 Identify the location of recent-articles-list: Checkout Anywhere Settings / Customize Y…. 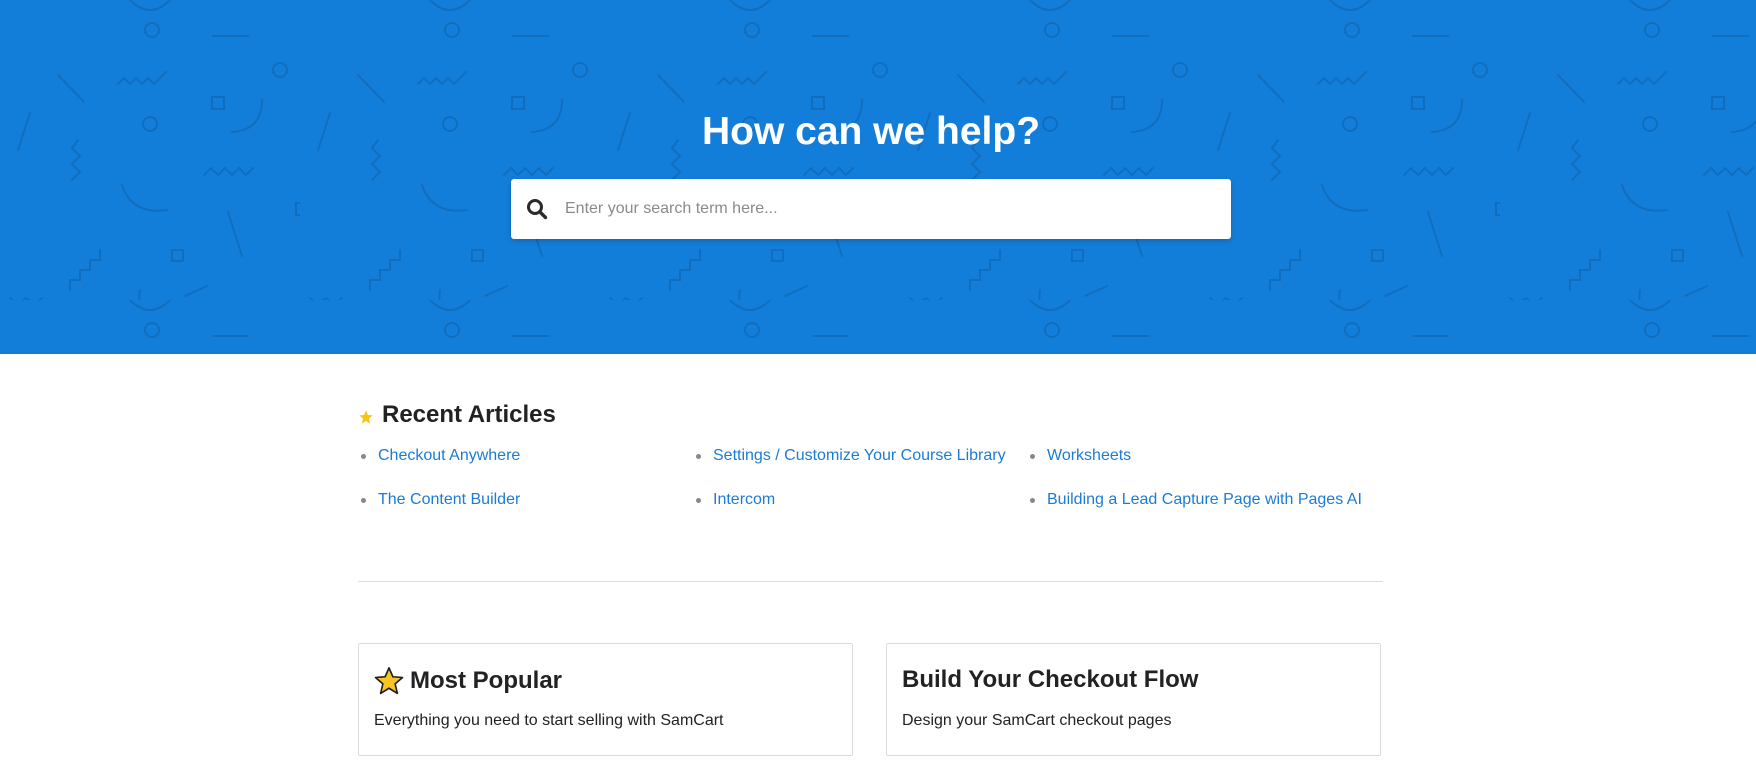
(870, 489).